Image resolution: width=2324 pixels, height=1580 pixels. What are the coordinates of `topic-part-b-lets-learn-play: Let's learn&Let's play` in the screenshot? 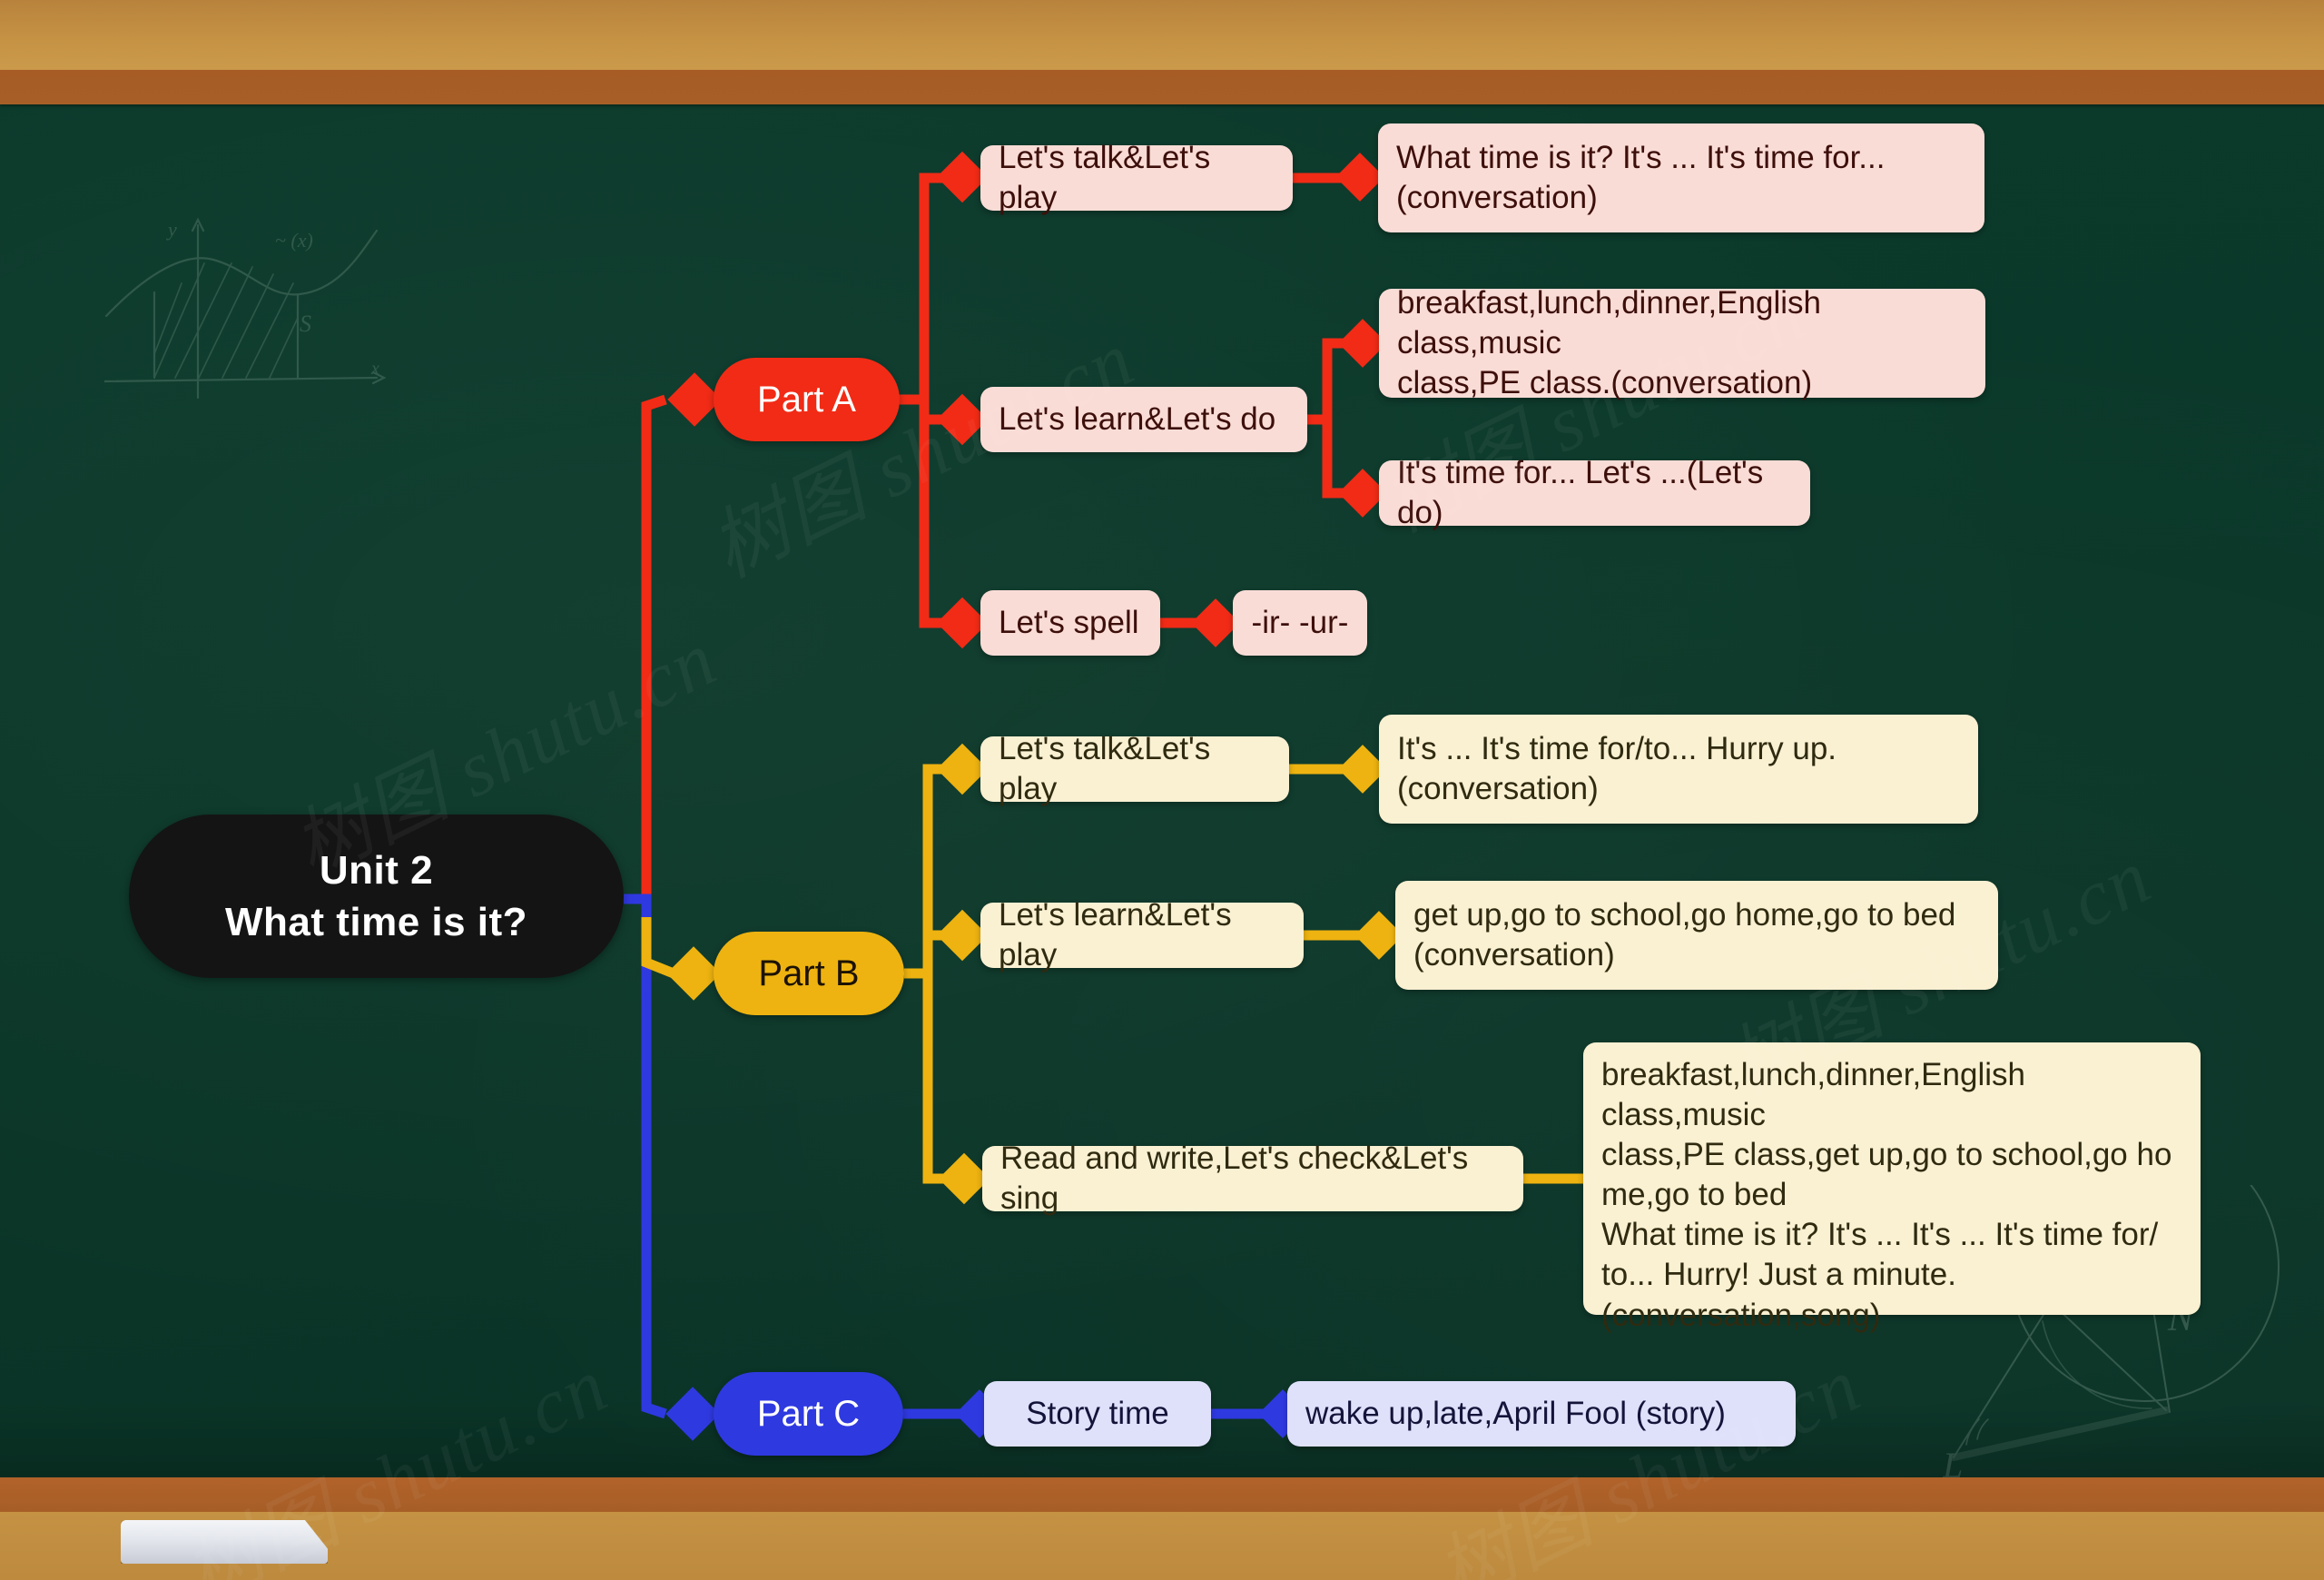 It's located at (1142, 935).